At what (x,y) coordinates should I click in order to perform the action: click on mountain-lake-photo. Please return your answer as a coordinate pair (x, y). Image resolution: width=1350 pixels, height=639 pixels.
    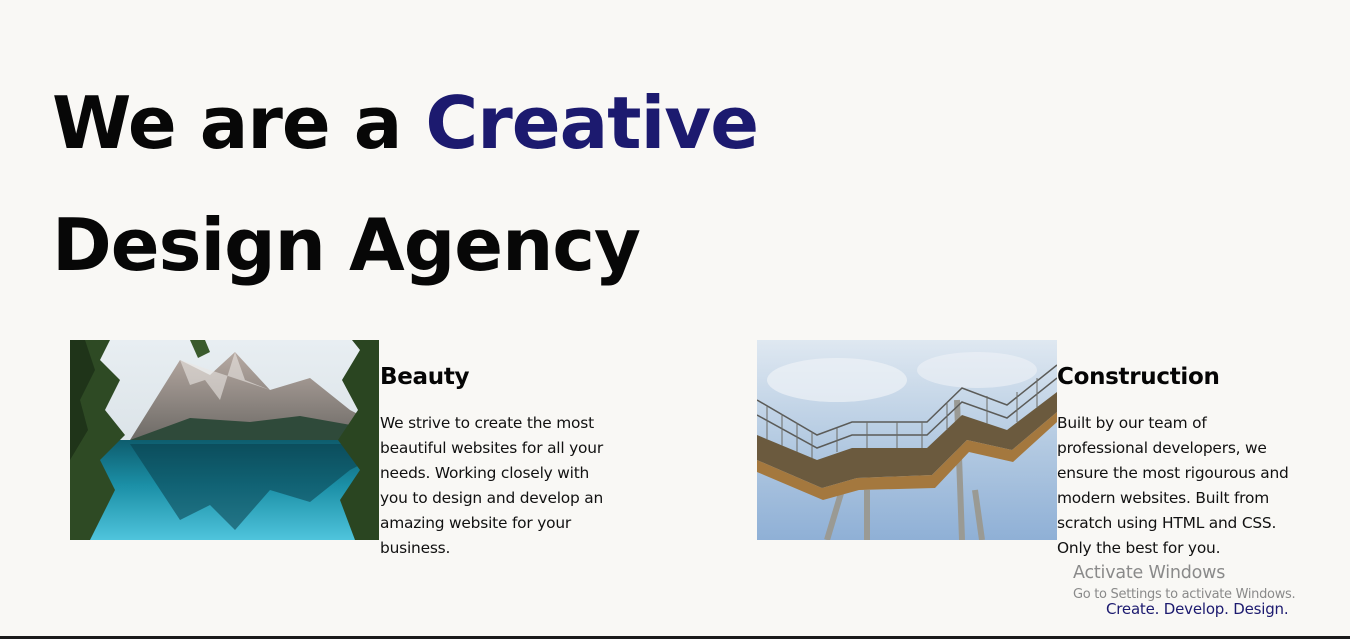
    Looking at the image, I should click on (224, 440).